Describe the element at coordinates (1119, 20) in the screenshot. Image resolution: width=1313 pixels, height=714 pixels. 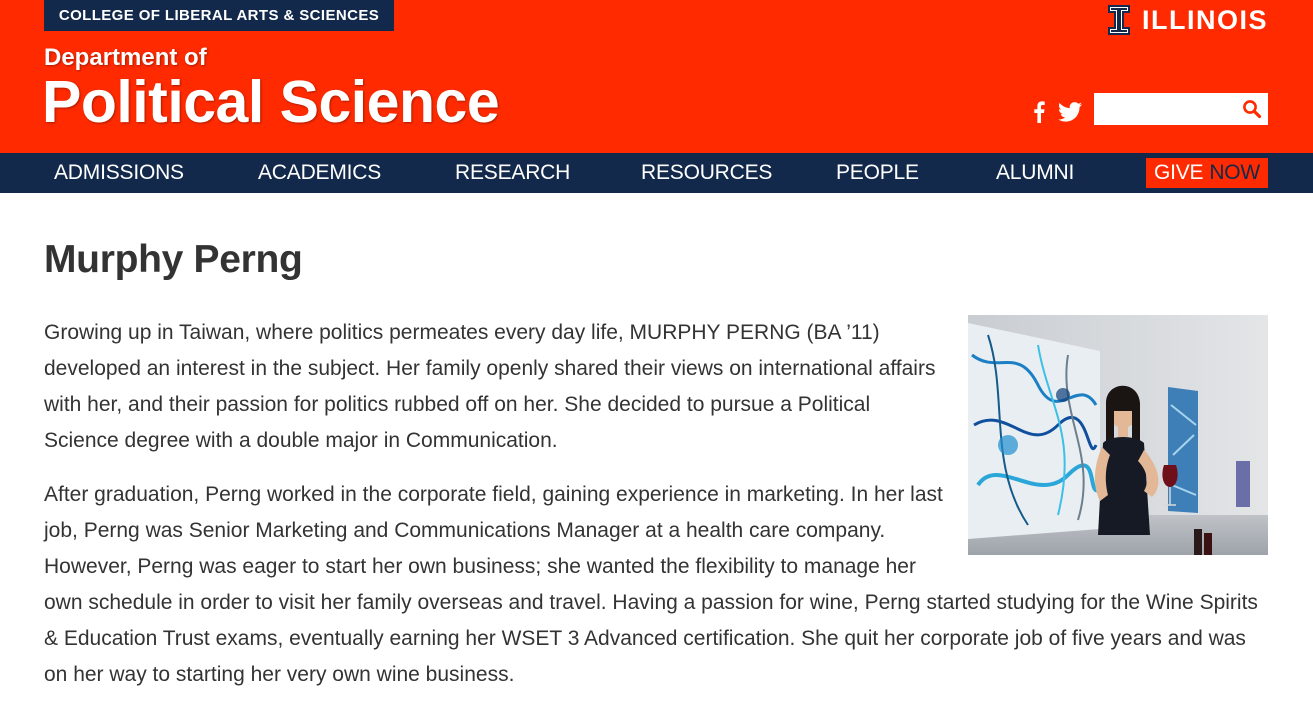
I see `block-i-icon` at that location.